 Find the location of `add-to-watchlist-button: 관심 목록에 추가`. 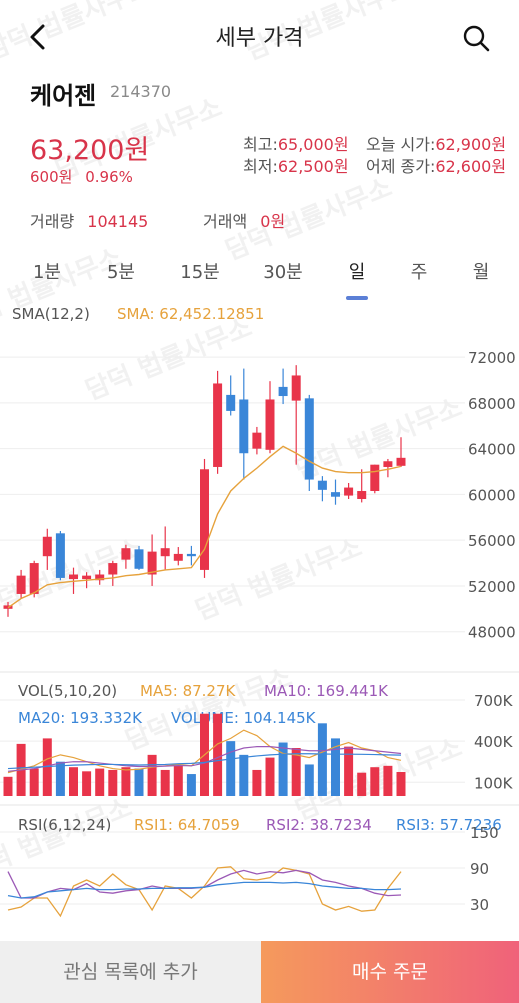

add-to-watchlist-button: 관심 목록에 추가 is located at coordinates (130, 972).